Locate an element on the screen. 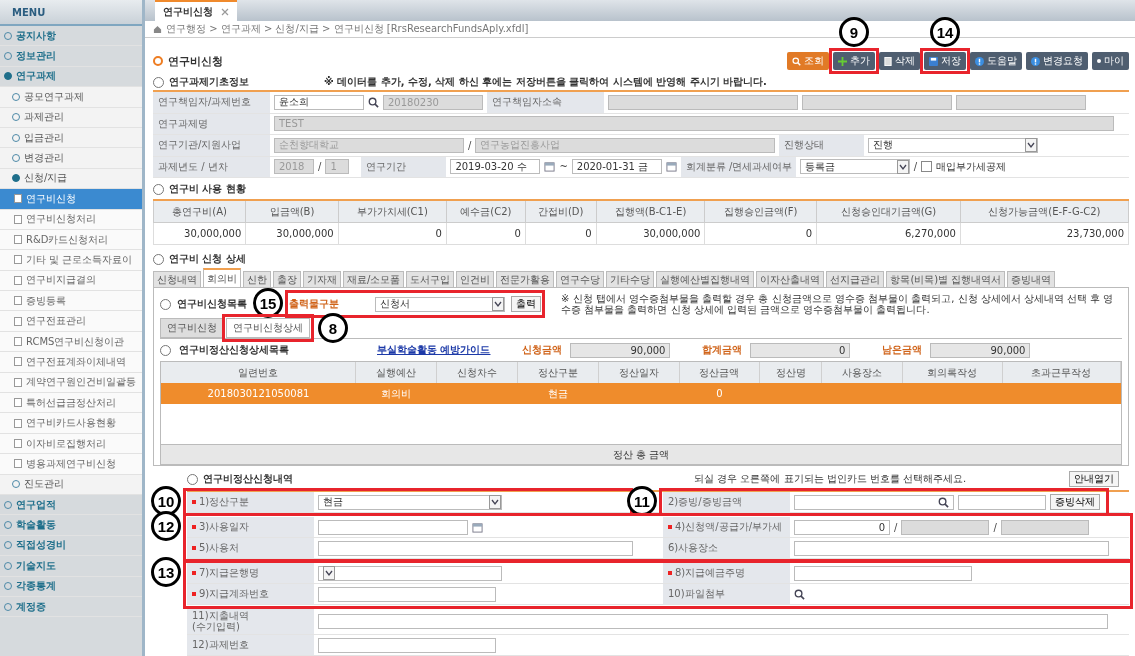 The height and width of the screenshot is (656, 1135). guide-link: 부실학술활동 예방가이드 is located at coordinates (434, 350).